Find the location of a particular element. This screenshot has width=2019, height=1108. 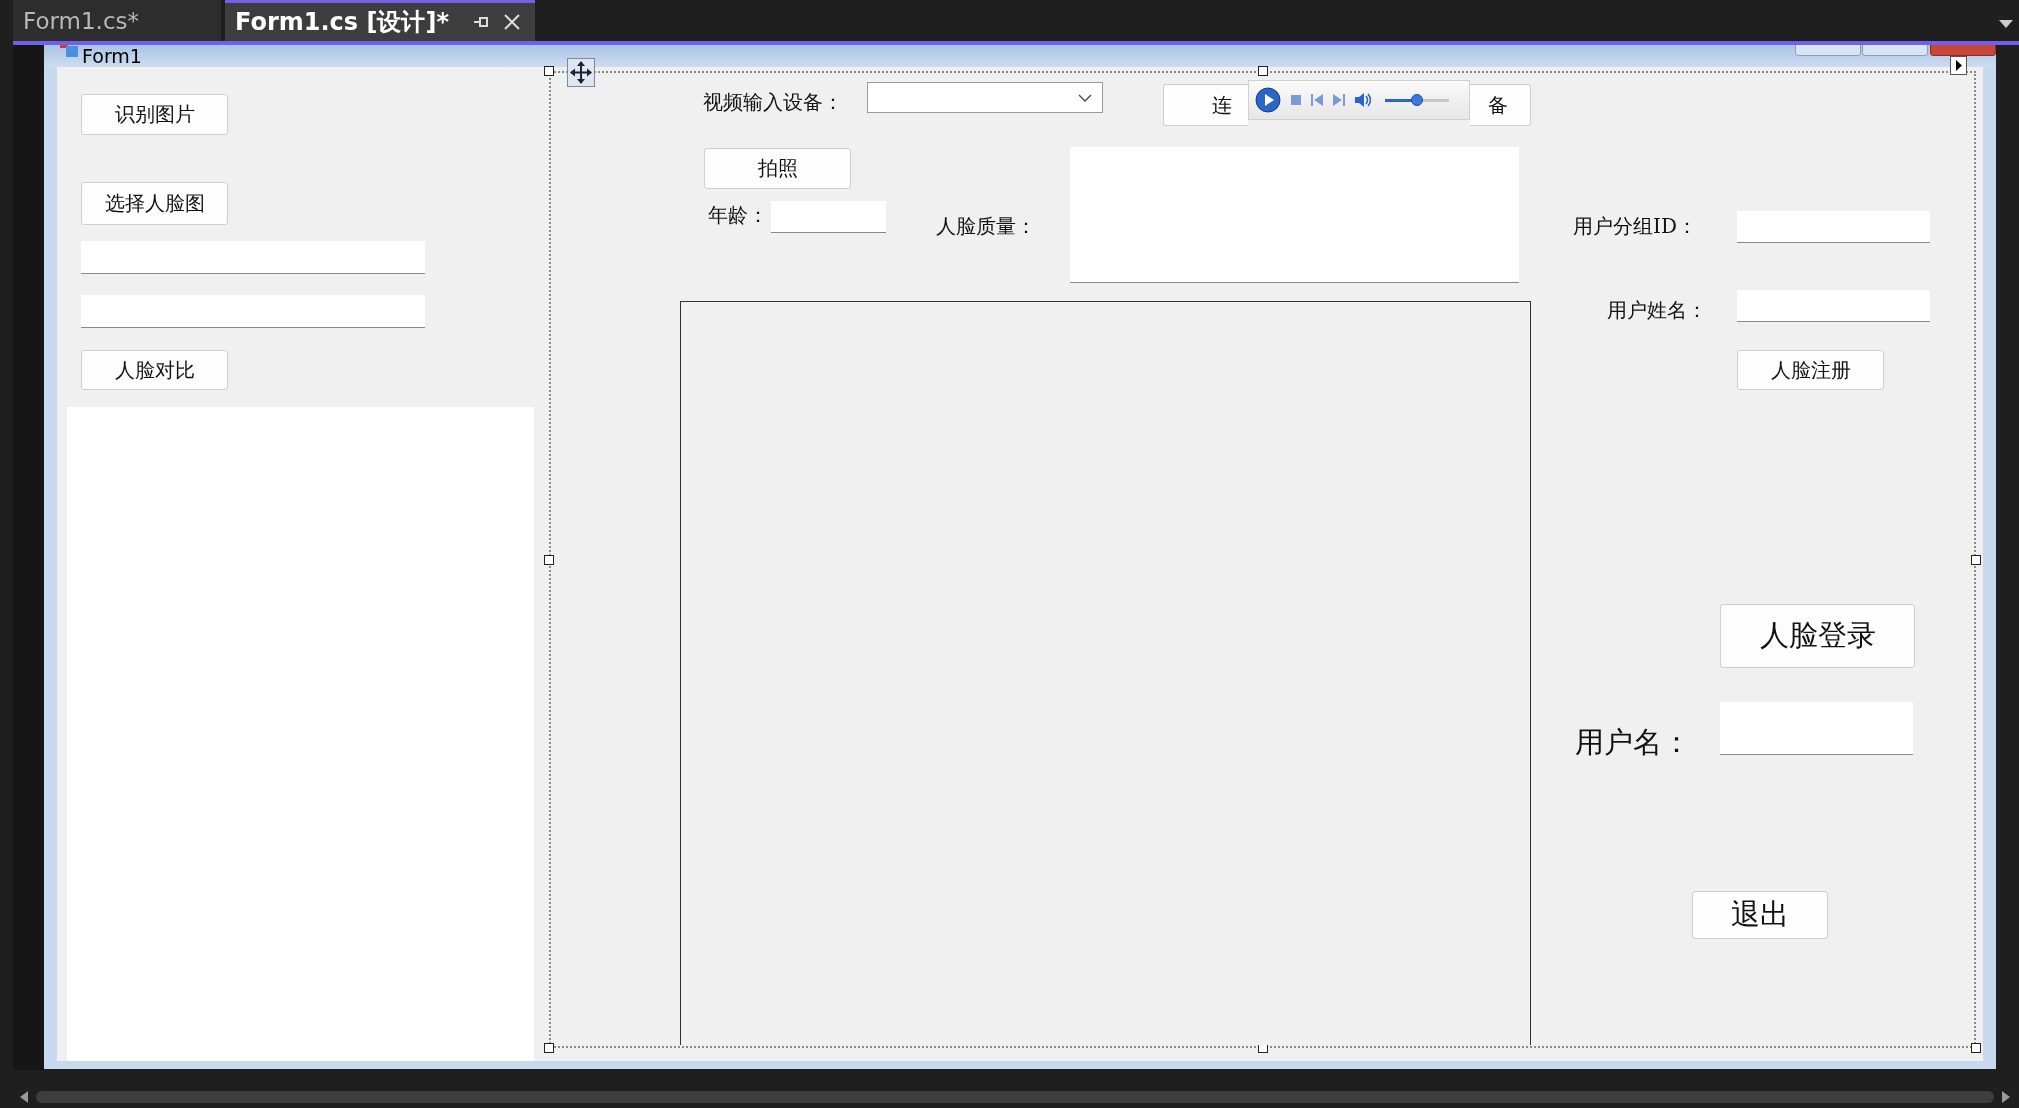

close-icon is located at coordinates (511, 22).